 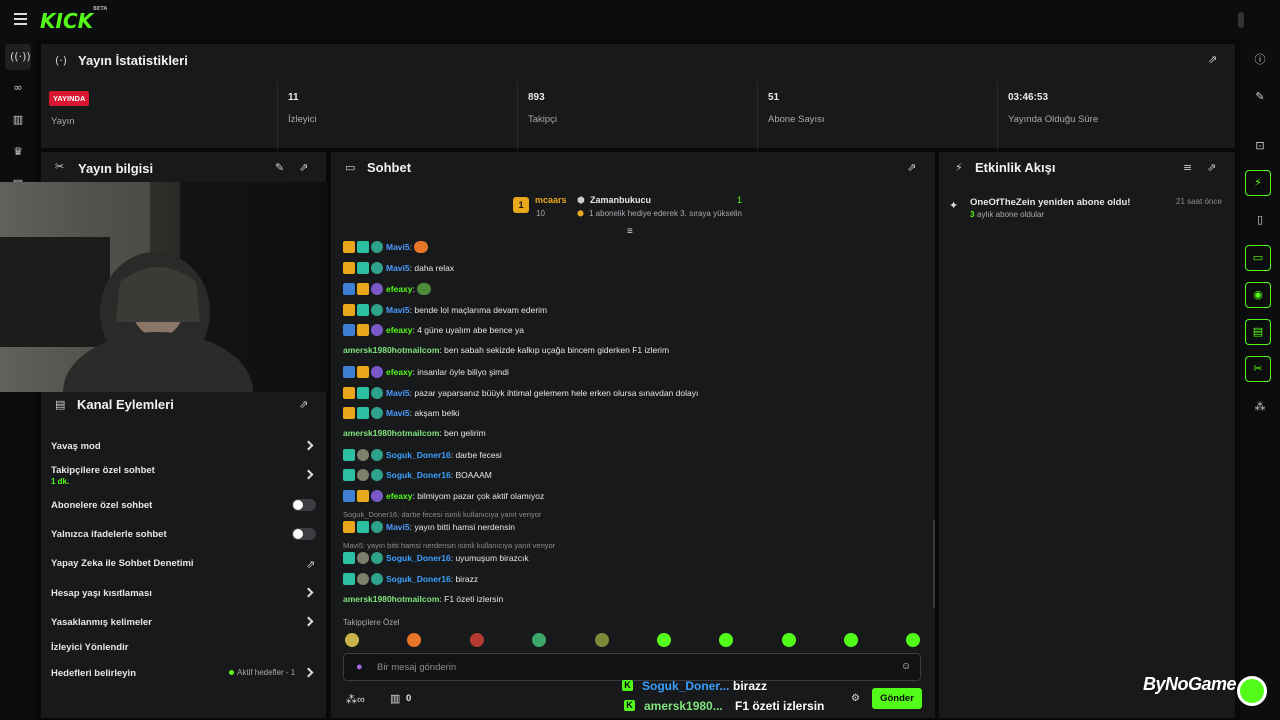 I want to click on chat-toggle-button: ▭, so click(x=1258, y=258).